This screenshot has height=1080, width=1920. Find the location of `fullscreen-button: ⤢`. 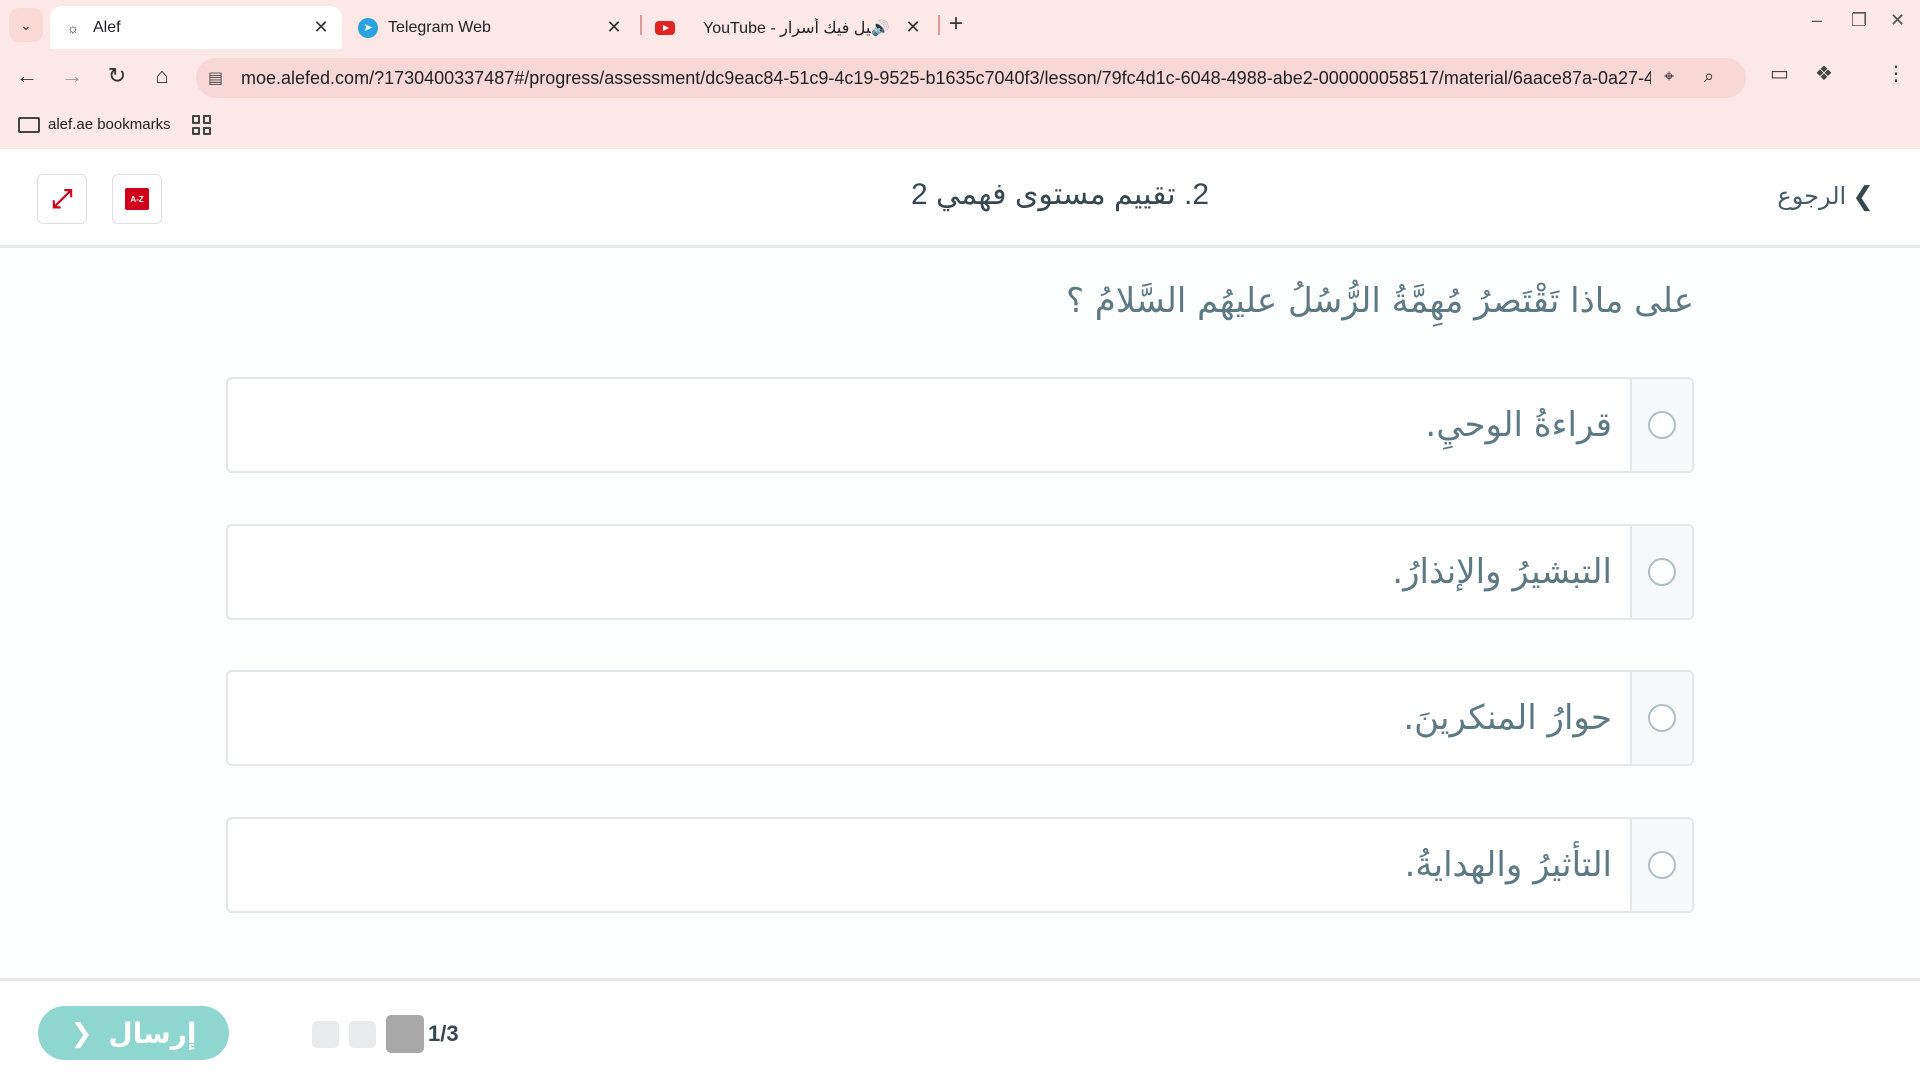

fullscreen-button: ⤢ is located at coordinates (62, 199).